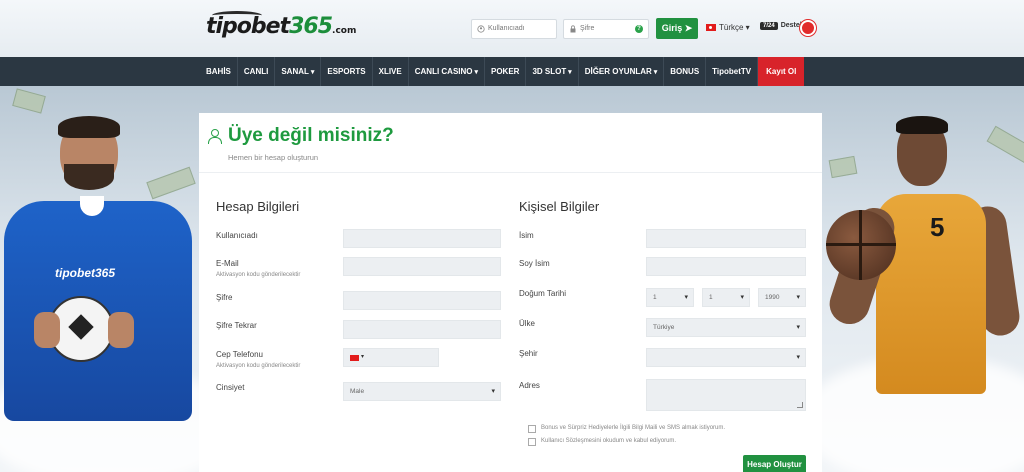  I want to click on nav-item: ESPORTS, so click(347, 71).